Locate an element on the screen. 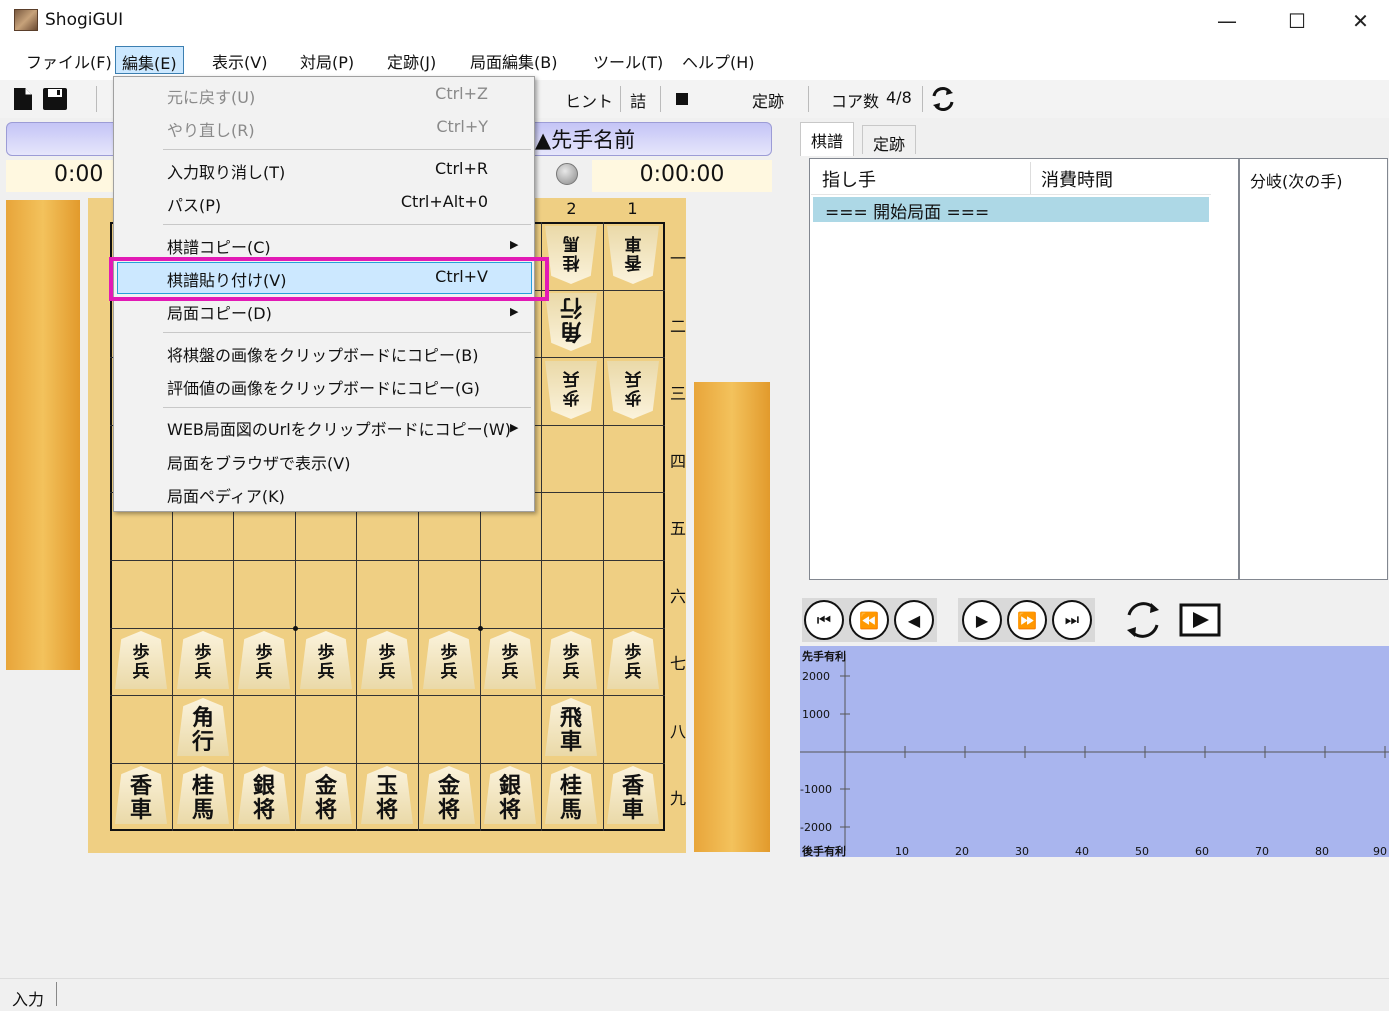 Image resolution: width=1389 pixels, height=1011 pixels. back-ten-icon: ⏪ is located at coordinates (869, 620).